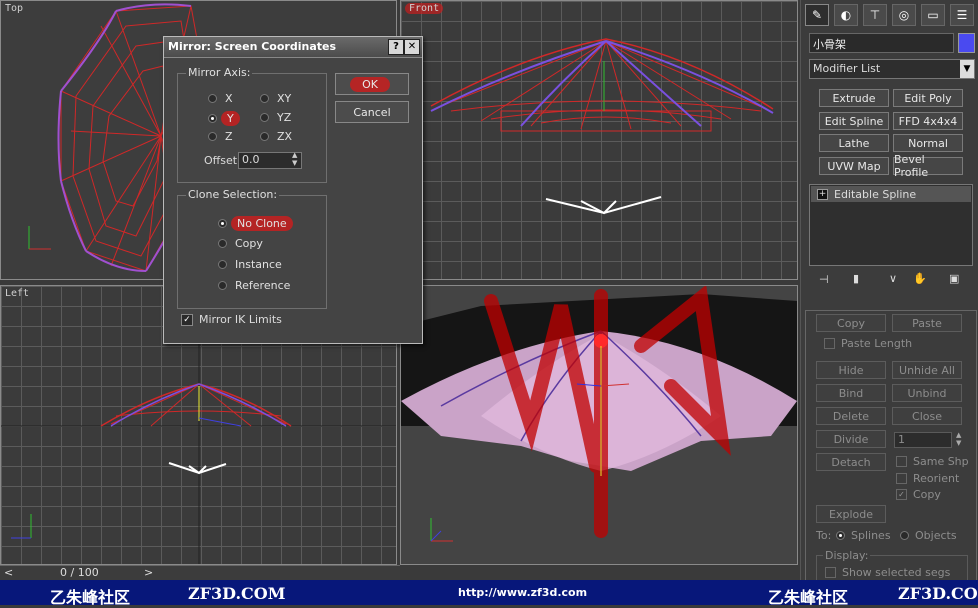 This screenshot has height=608, width=978. Describe the element at coordinates (8, 572) in the screenshot. I see `timeline-prev-button: <` at that location.